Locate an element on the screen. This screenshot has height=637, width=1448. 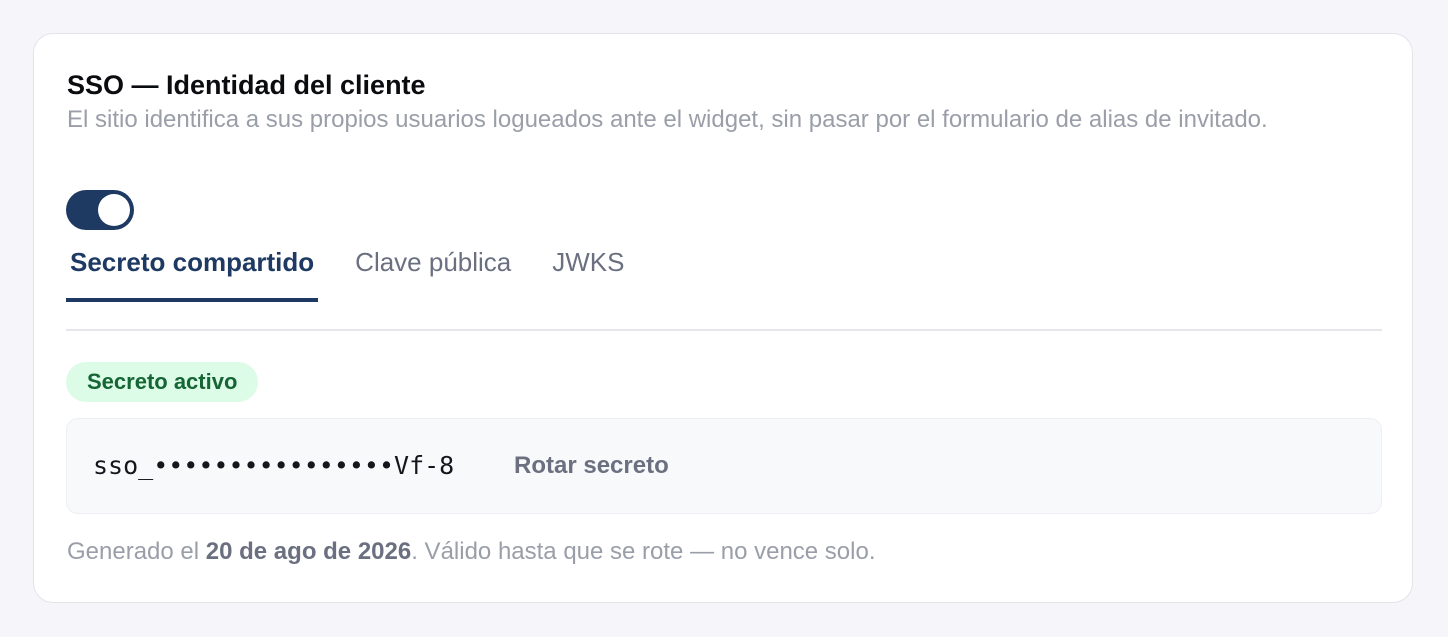
card-title: SSO — Identidad del cliente is located at coordinates (246, 85).